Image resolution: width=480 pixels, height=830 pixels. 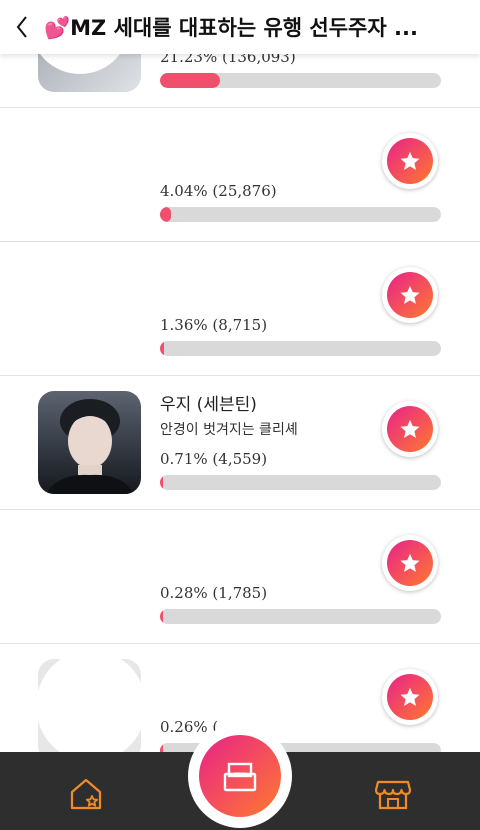 I want to click on chevron-left-icon, so click(x=21, y=27).